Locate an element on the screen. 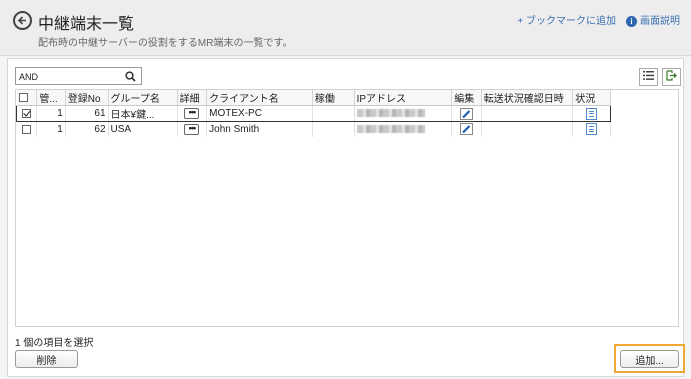  selection-status: 1 個の項目を選択 is located at coordinates (54, 343).